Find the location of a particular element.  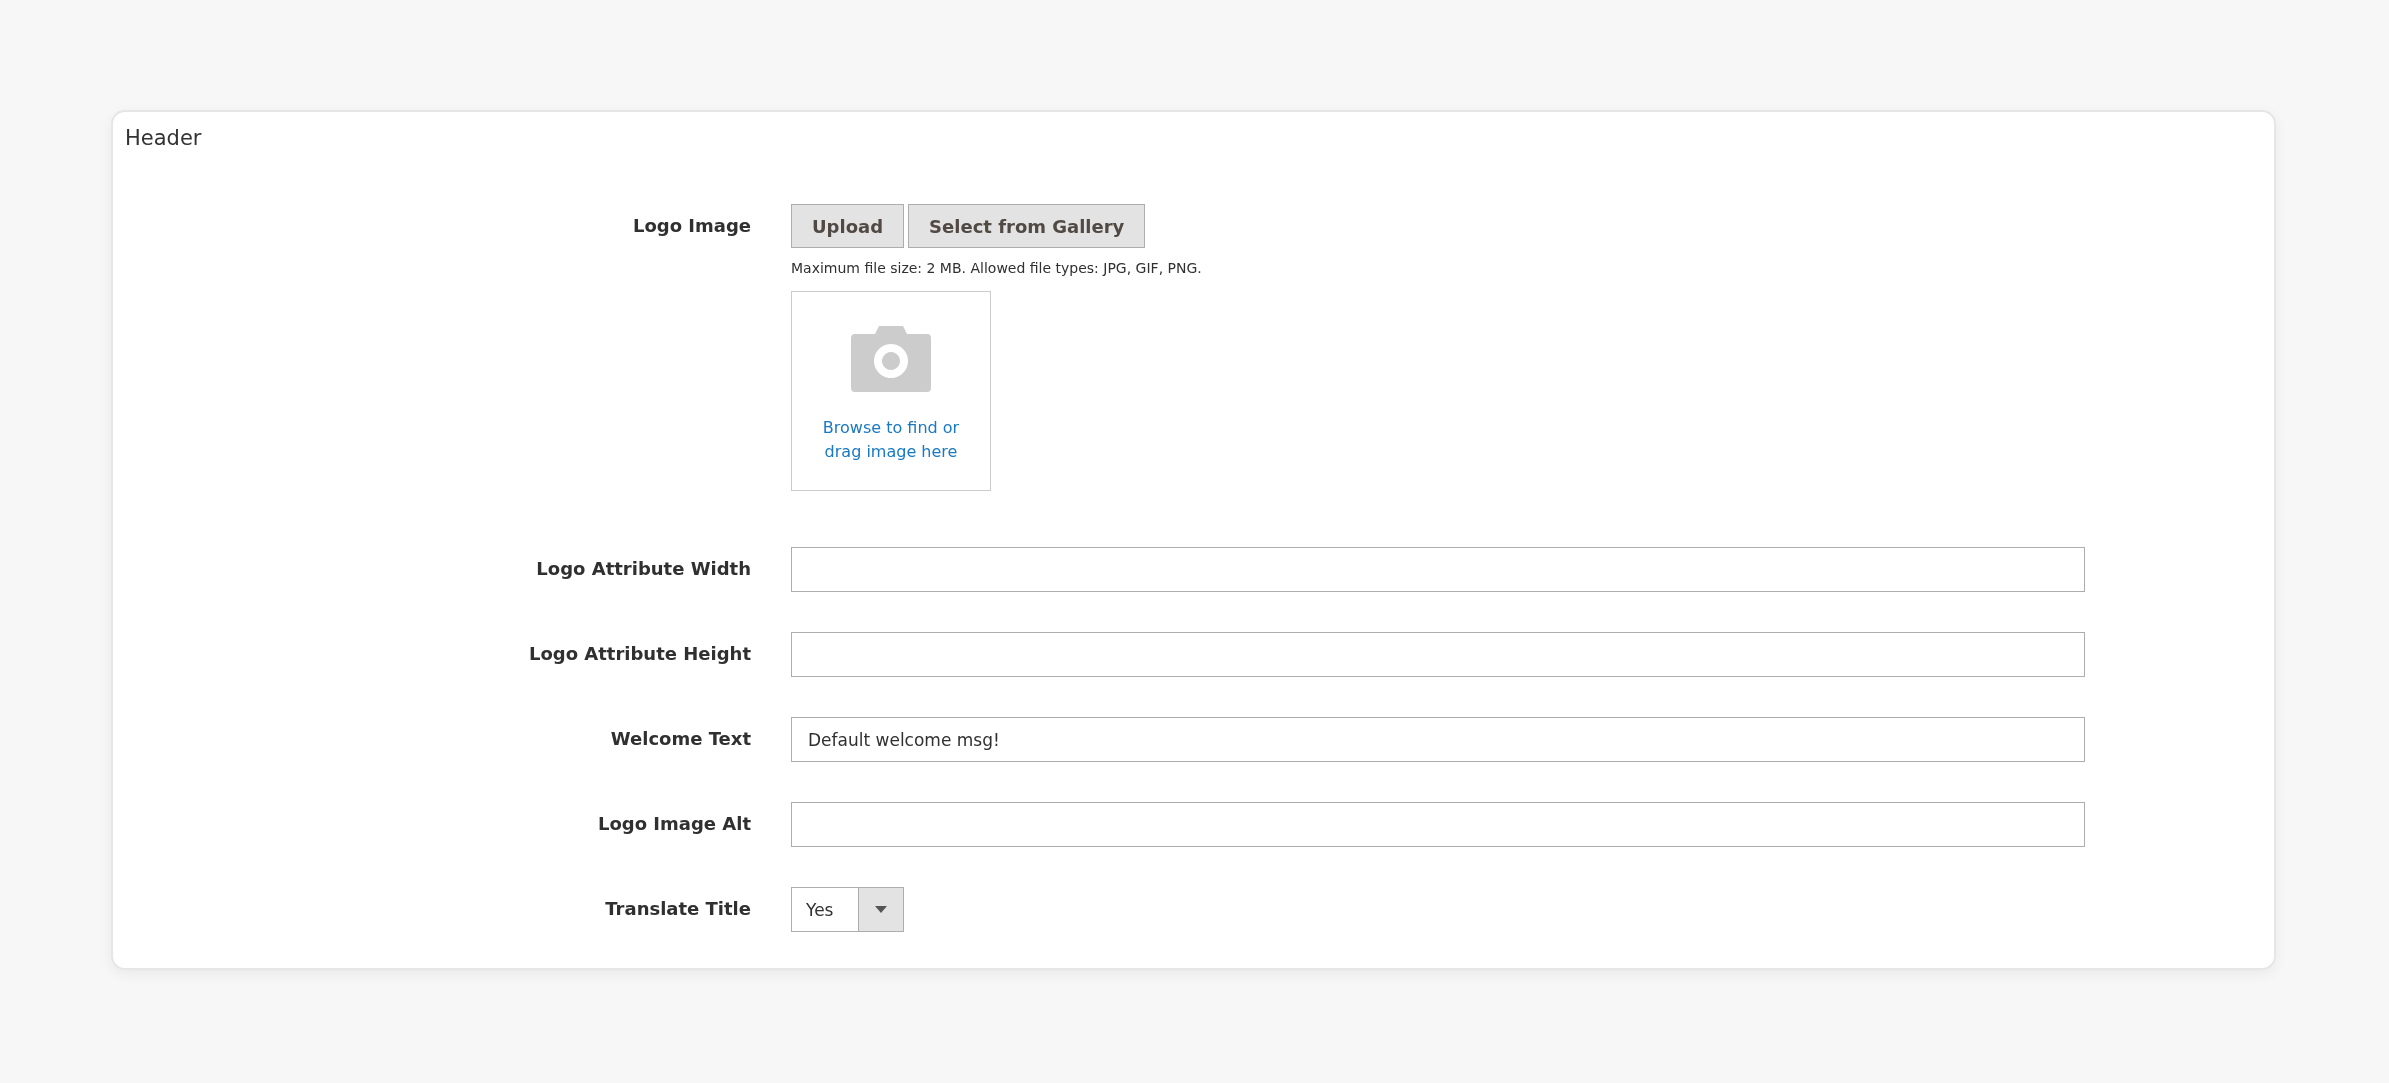

camera-icon is located at coordinates (891, 359).